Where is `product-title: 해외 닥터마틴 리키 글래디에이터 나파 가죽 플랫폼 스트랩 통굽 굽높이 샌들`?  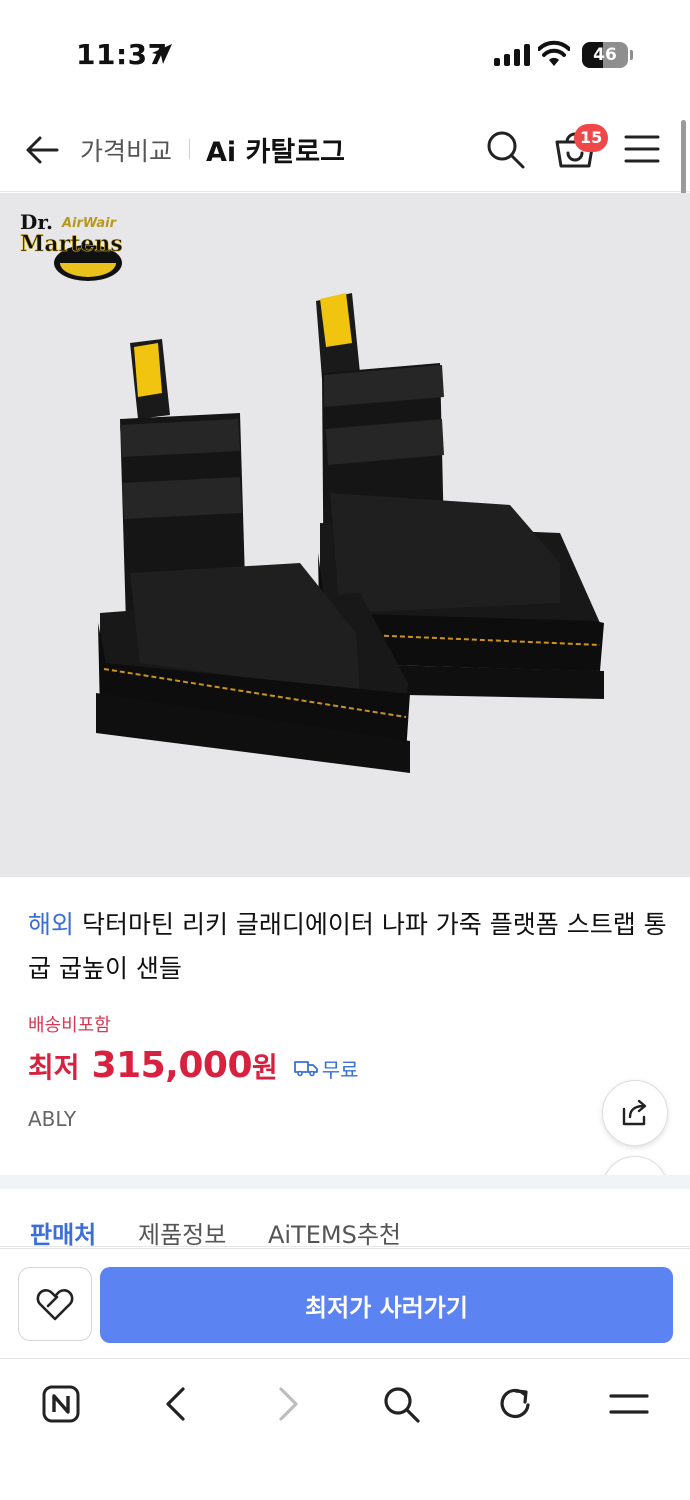 product-title: 해외 닥터마틴 리키 글래디에이터 나파 가죽 플랫폼 스트랩 통굽 굽높이 샌들 is located at coordinates (348, 947).